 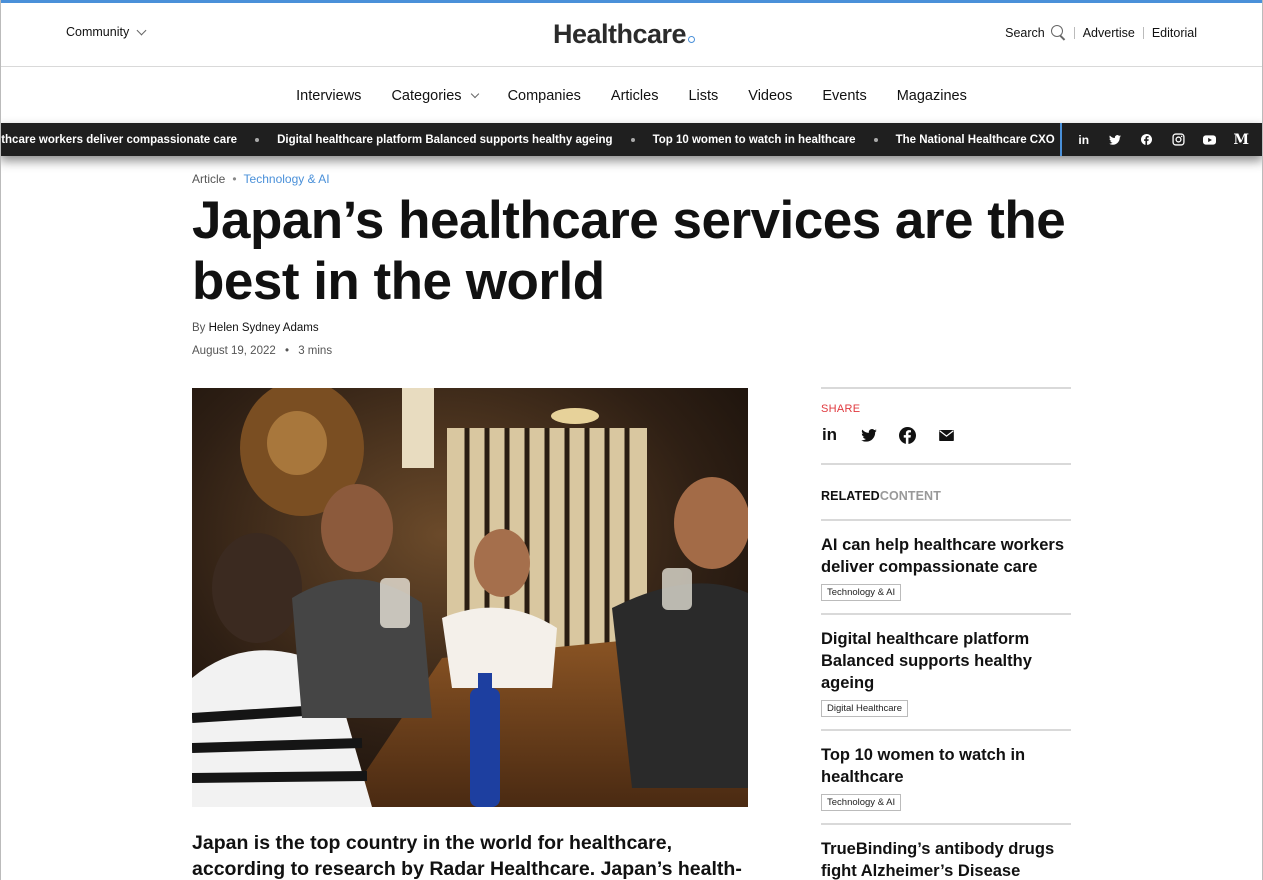 I want to click on medium-icon: M, so click(x=1241, y=140).